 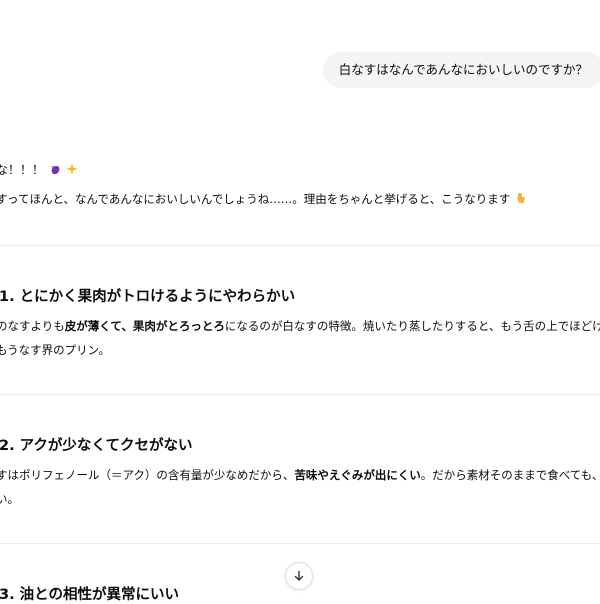 What do you see at coordinates (96, 446) in the screenshot?
I see `section-heading: 2. アクが少なくてクセがない` at bounding box center [96, 446].